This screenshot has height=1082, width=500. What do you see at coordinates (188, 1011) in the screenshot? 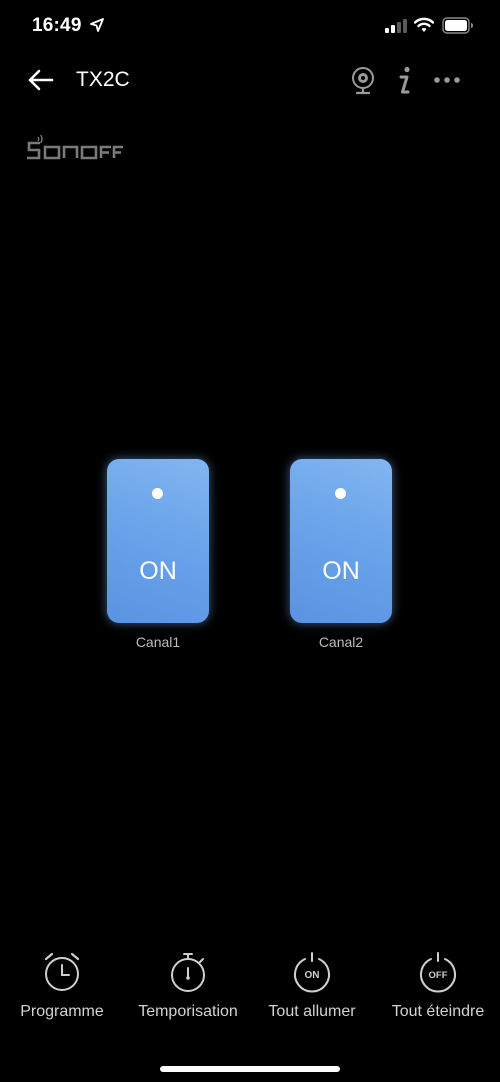
I see `timer-label: Temporisation` at bounding box center [188, 1011].